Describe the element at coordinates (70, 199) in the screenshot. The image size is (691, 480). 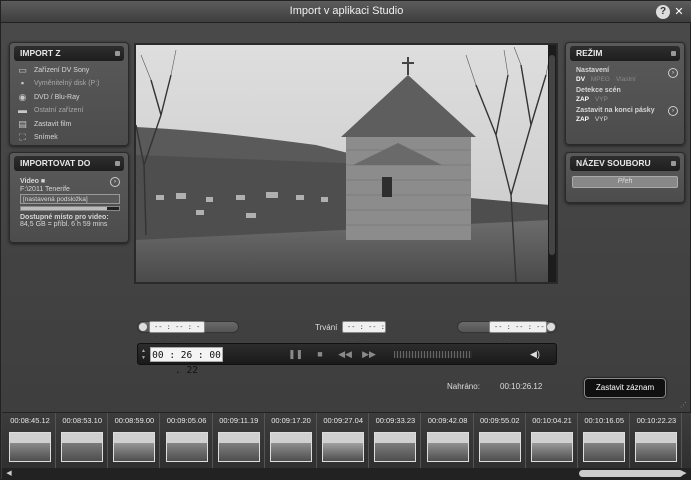
I see `subfolder-field: [nastavená podsložka]` at that location.